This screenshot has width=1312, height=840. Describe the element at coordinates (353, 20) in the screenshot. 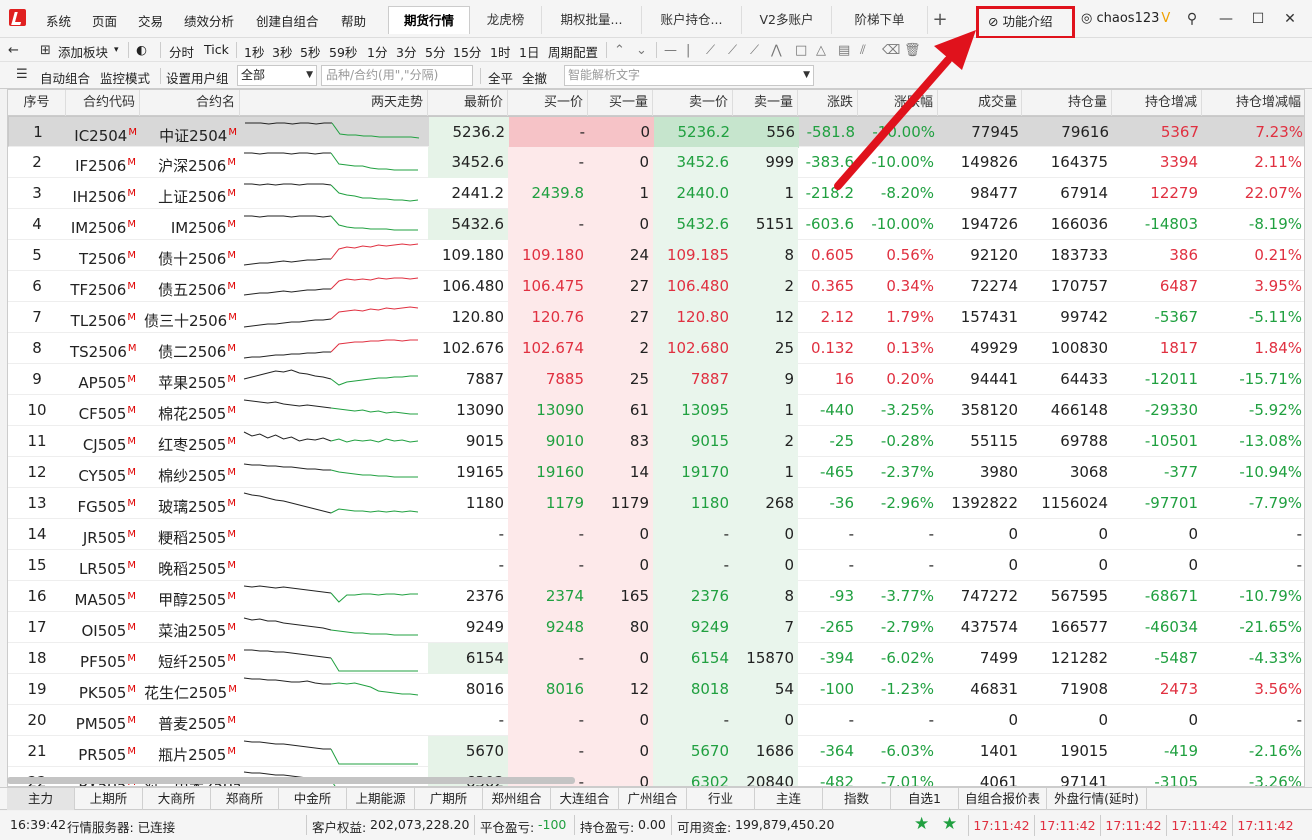

I see `menu-help: 帮助` at that location.